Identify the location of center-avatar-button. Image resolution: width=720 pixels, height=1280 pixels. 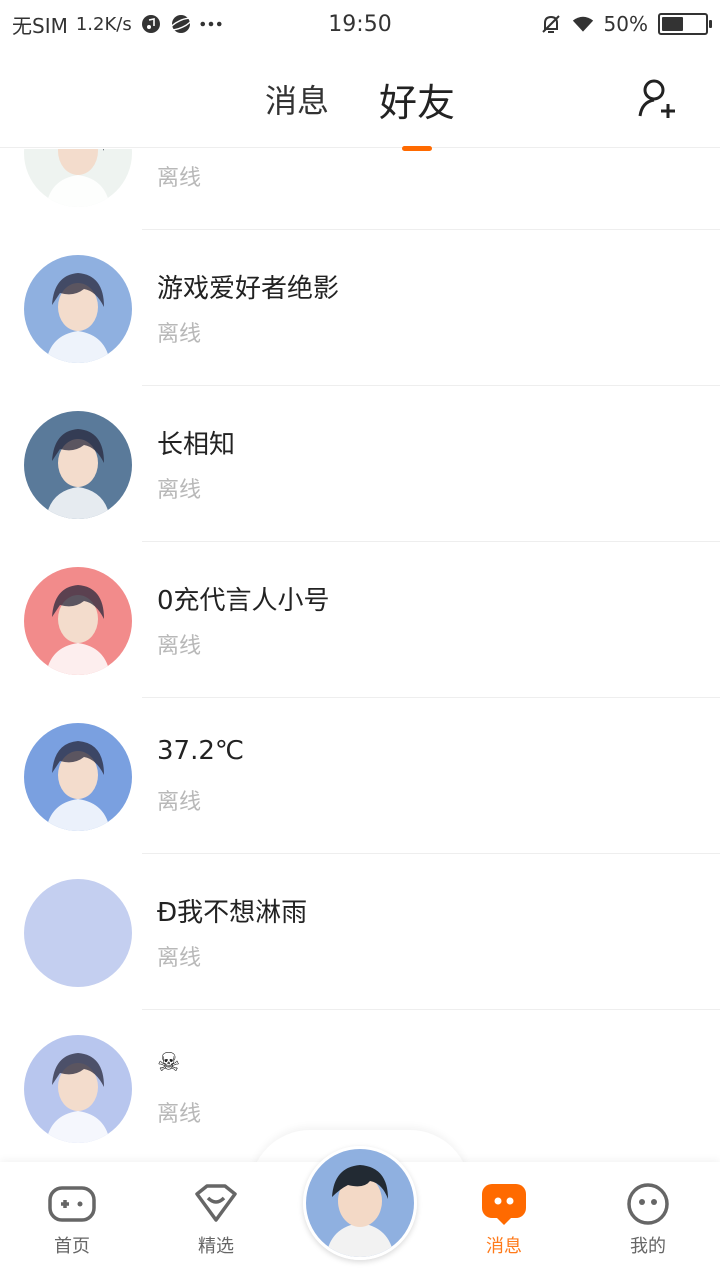
(360, 1203).